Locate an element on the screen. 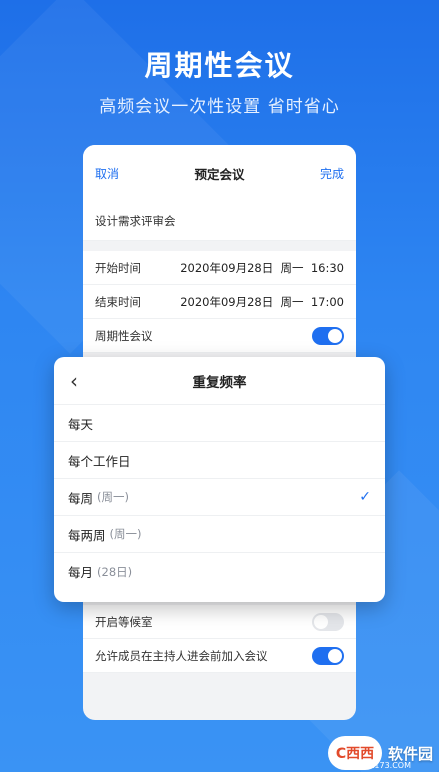 This screenshot has width=439, height=772. option-monthly: 每月 (28日) is located at coordinates (219, 571).